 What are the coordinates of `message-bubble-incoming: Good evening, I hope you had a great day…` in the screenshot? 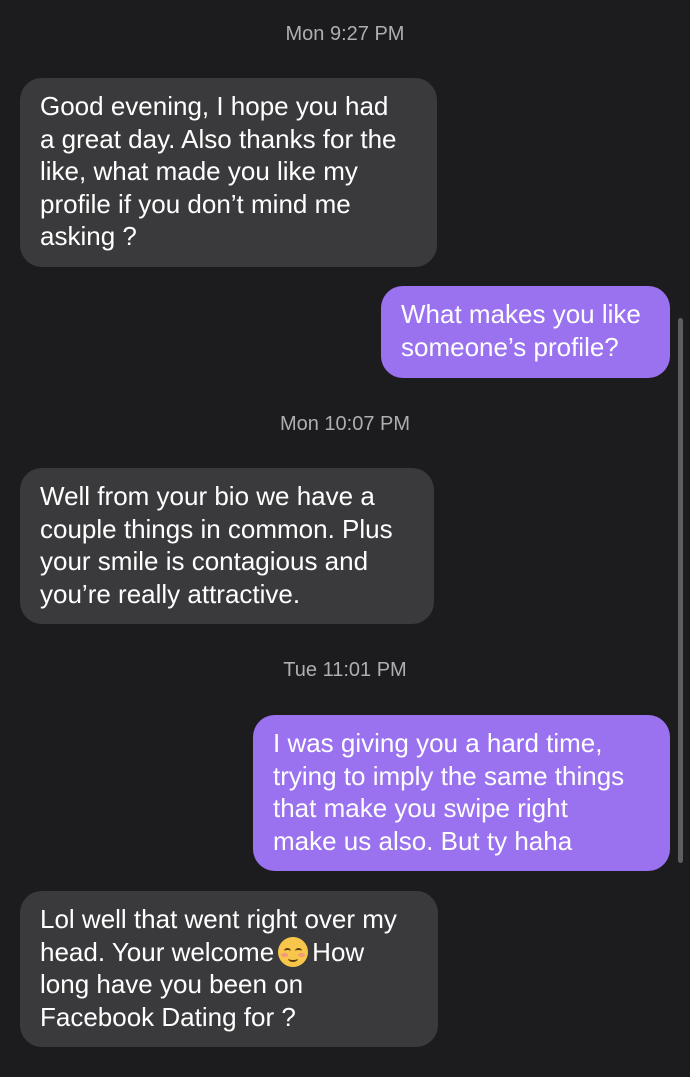 It's located at (228, 172).